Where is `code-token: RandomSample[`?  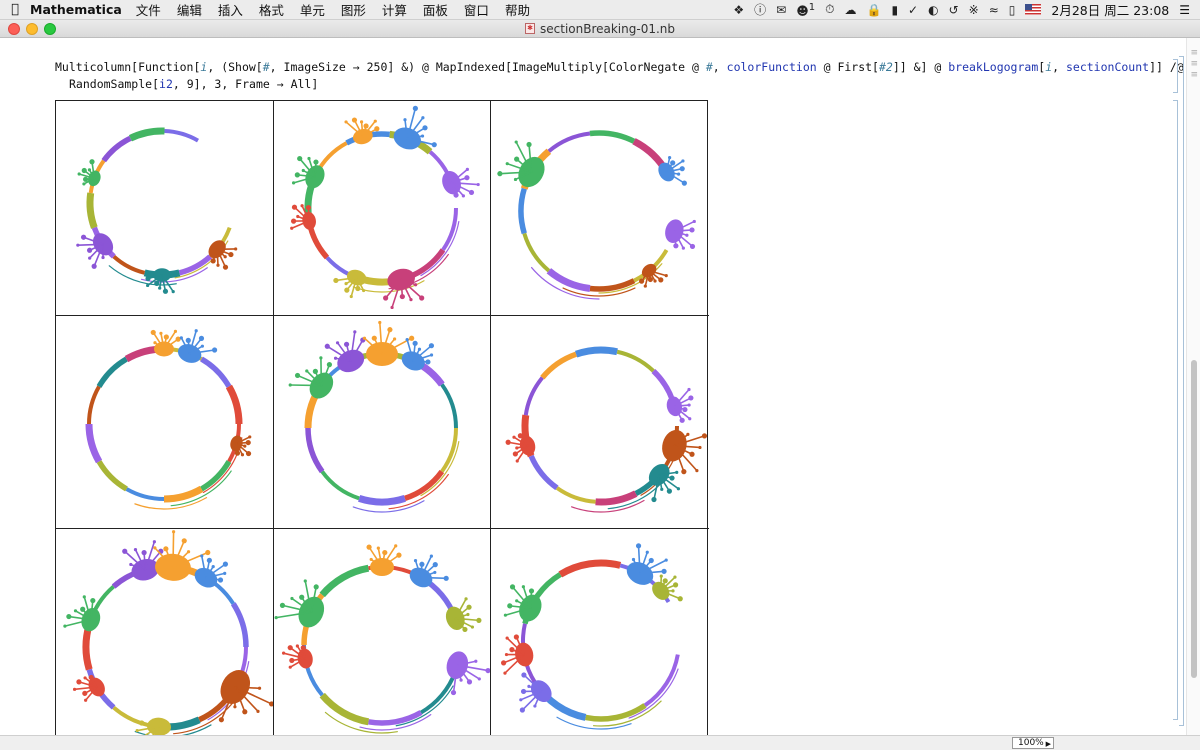
code-token: RandomSample[ is located at coordinates (114, 84).